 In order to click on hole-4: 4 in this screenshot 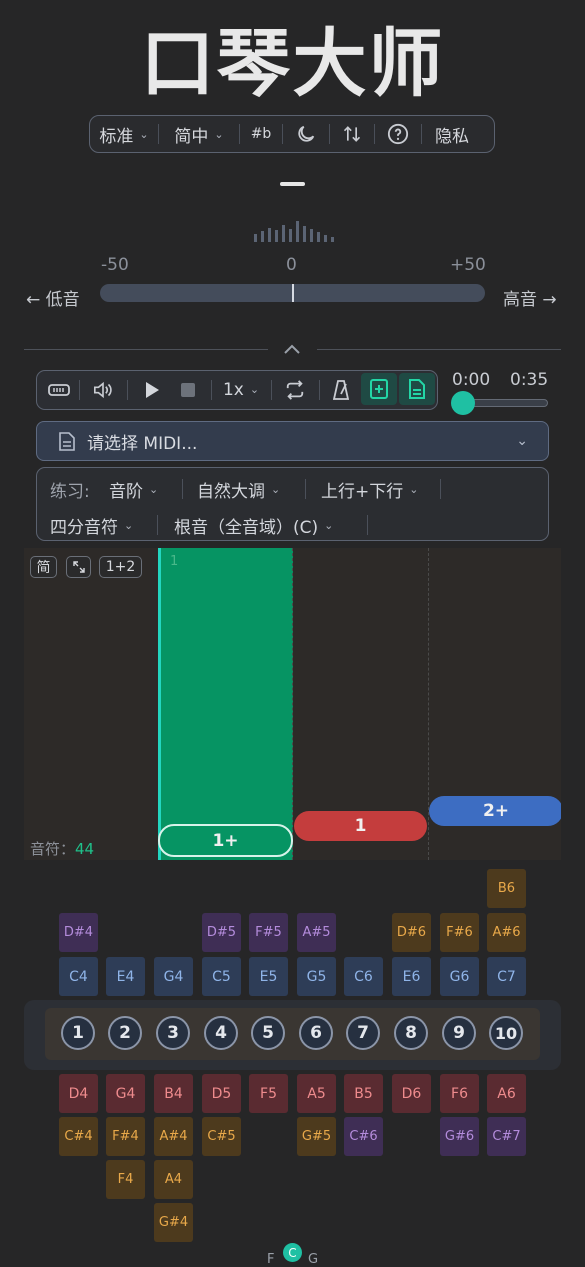, I will do `click(221, 1033)`.